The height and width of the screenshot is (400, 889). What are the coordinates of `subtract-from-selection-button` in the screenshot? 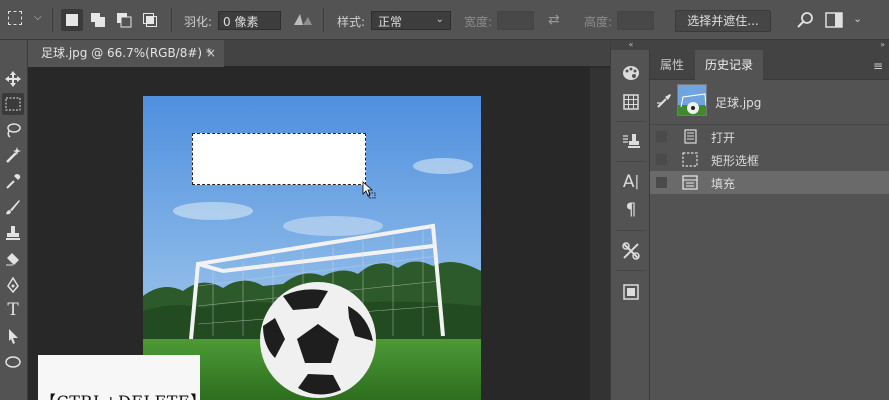 It's located at (124, 20).